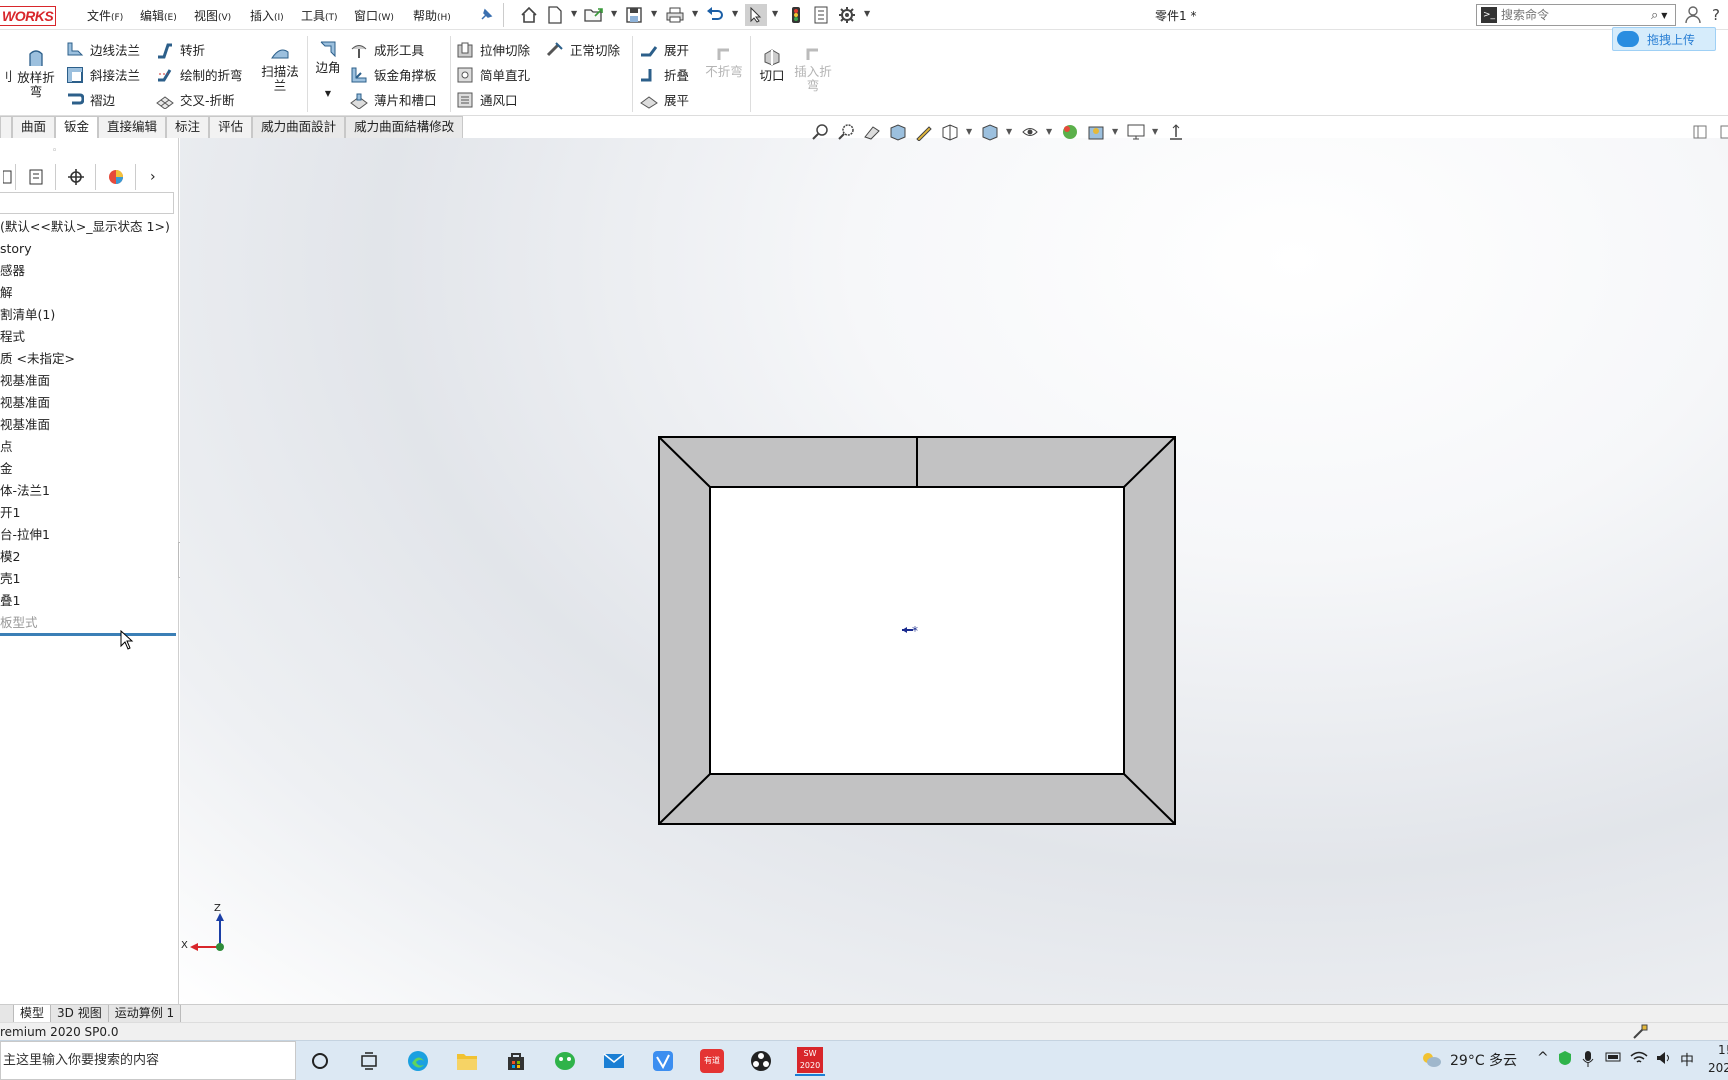  I want to click on cortana-circle-icon, so click(320, 1061).